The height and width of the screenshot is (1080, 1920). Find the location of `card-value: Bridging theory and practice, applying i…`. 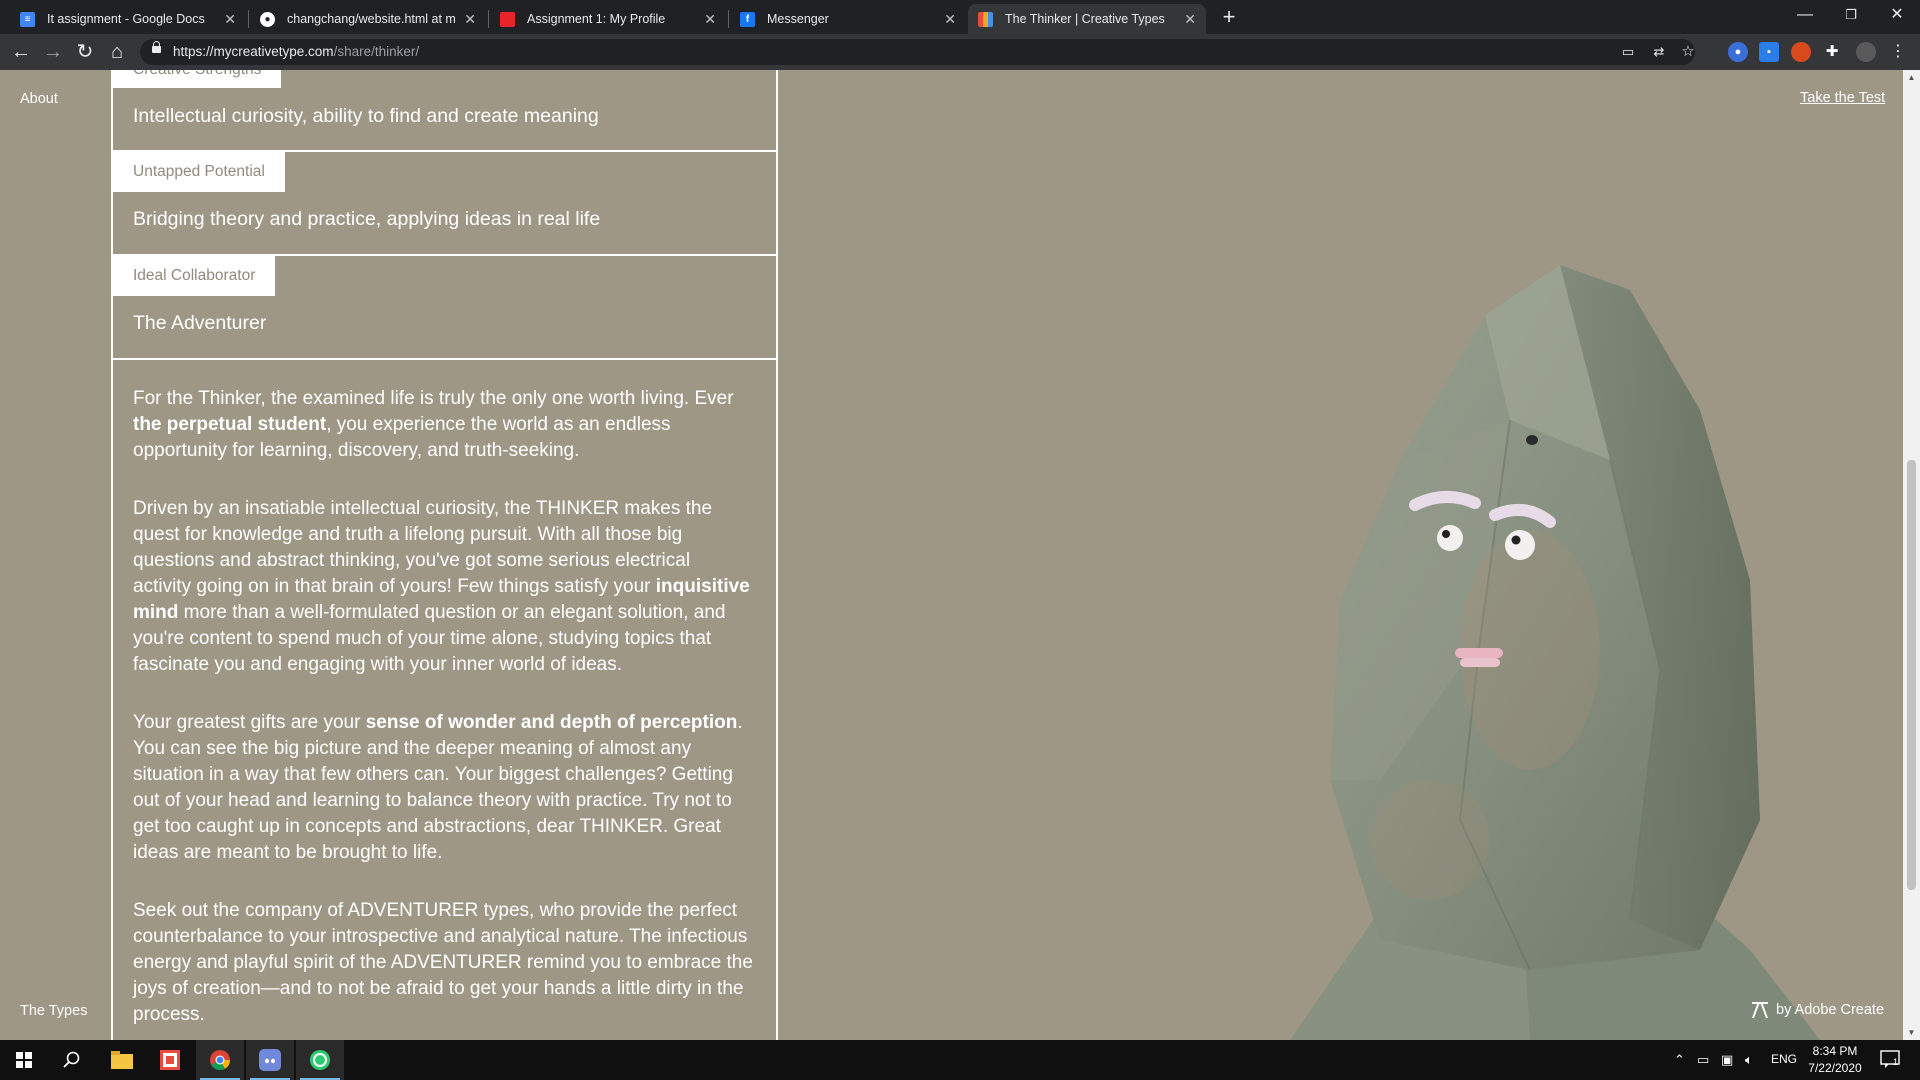

card-value: Bridging theory and practice, applying i… is located at coordinates (367, 219).